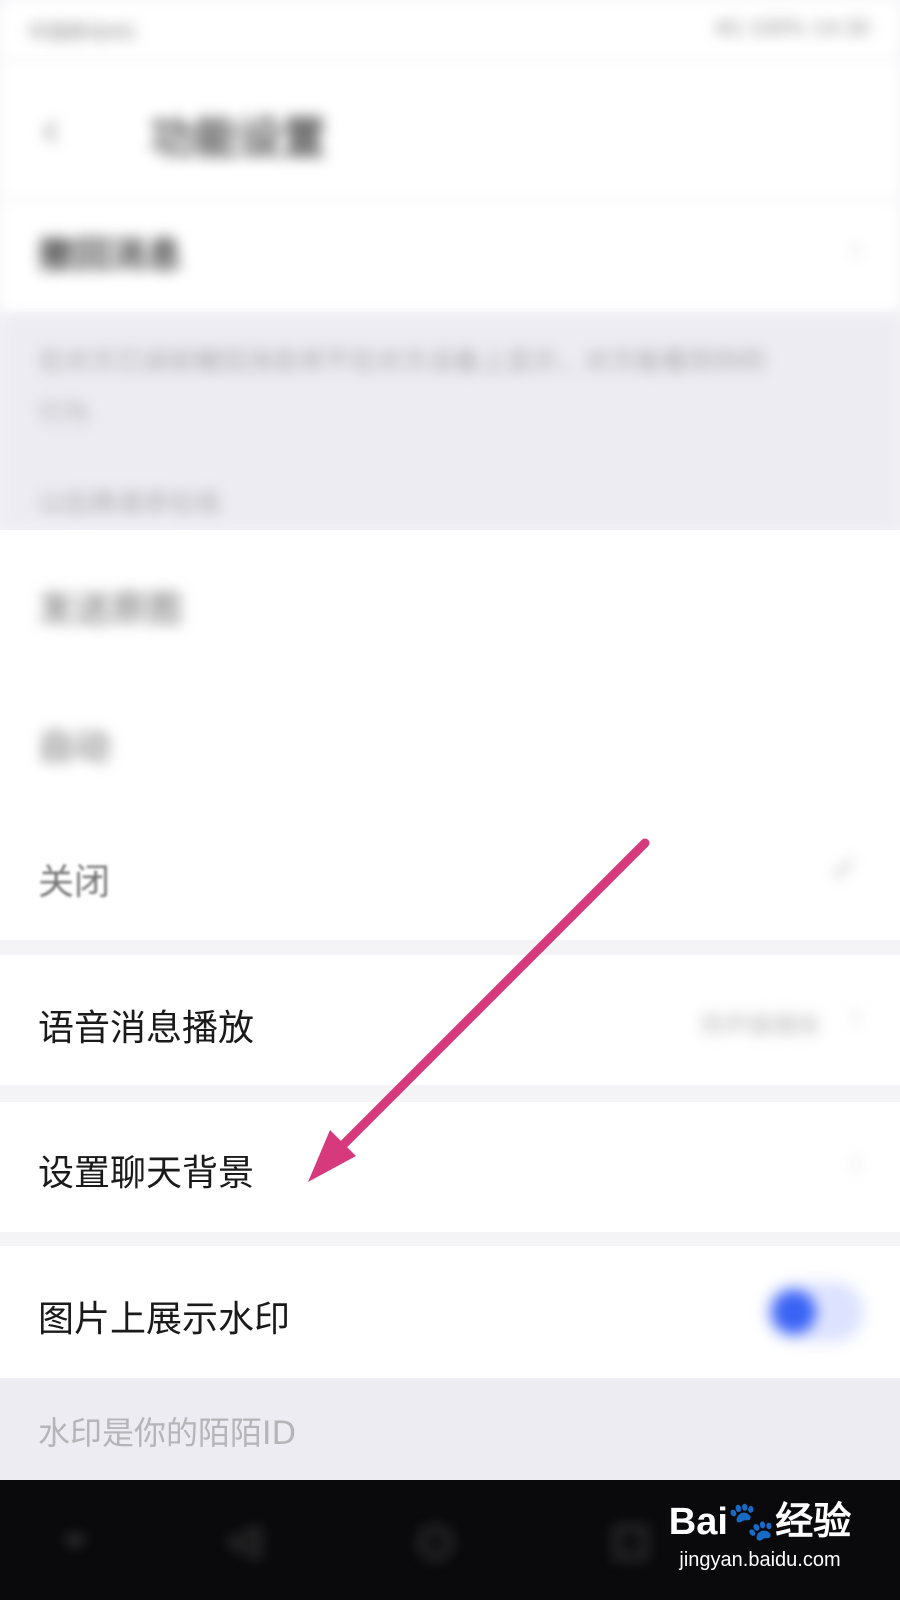  I want to click on watermark-logo: Bai🐾经验, so click(760, 1522).